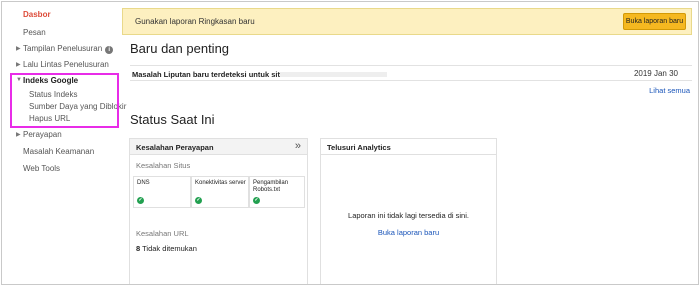 The image size is (700, 286). What do you see at coordinates (169, 248) in the screenshot?
I see `not-found-label: Tidak ditemukan` at bounding box center [169, 248].